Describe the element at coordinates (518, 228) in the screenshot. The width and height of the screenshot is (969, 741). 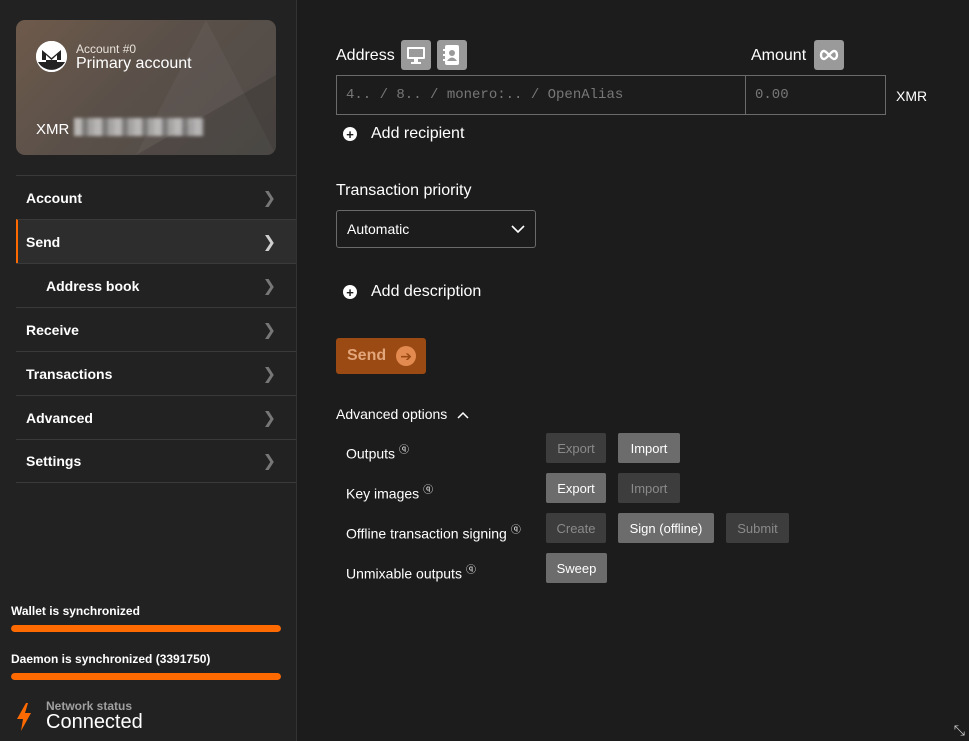
I see `chevron-down-icon` at that location.